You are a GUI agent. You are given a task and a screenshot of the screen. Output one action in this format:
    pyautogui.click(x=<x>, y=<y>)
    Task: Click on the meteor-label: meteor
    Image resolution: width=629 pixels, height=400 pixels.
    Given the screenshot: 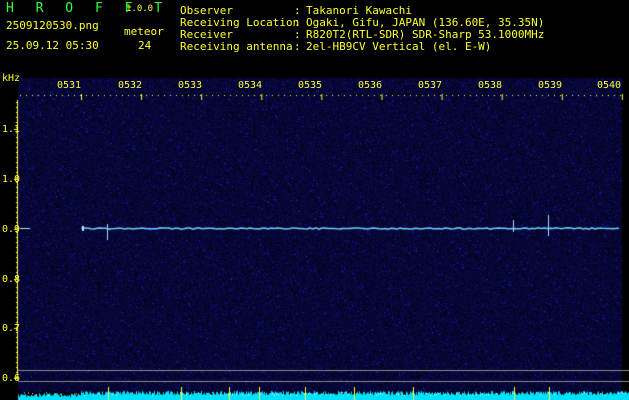 What is the action you would take?
    pyautogui.click(x=144, y=31)
    